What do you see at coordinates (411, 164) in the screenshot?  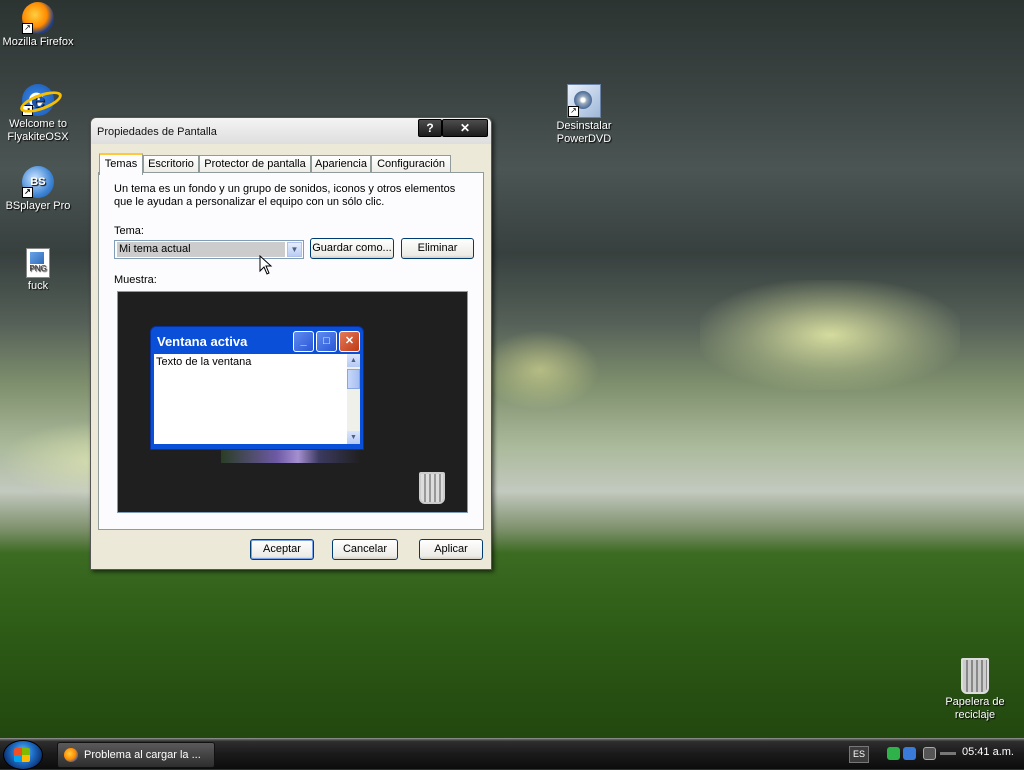 I see `tab-configuracion: Configuración` at bounding box center [411, 164].